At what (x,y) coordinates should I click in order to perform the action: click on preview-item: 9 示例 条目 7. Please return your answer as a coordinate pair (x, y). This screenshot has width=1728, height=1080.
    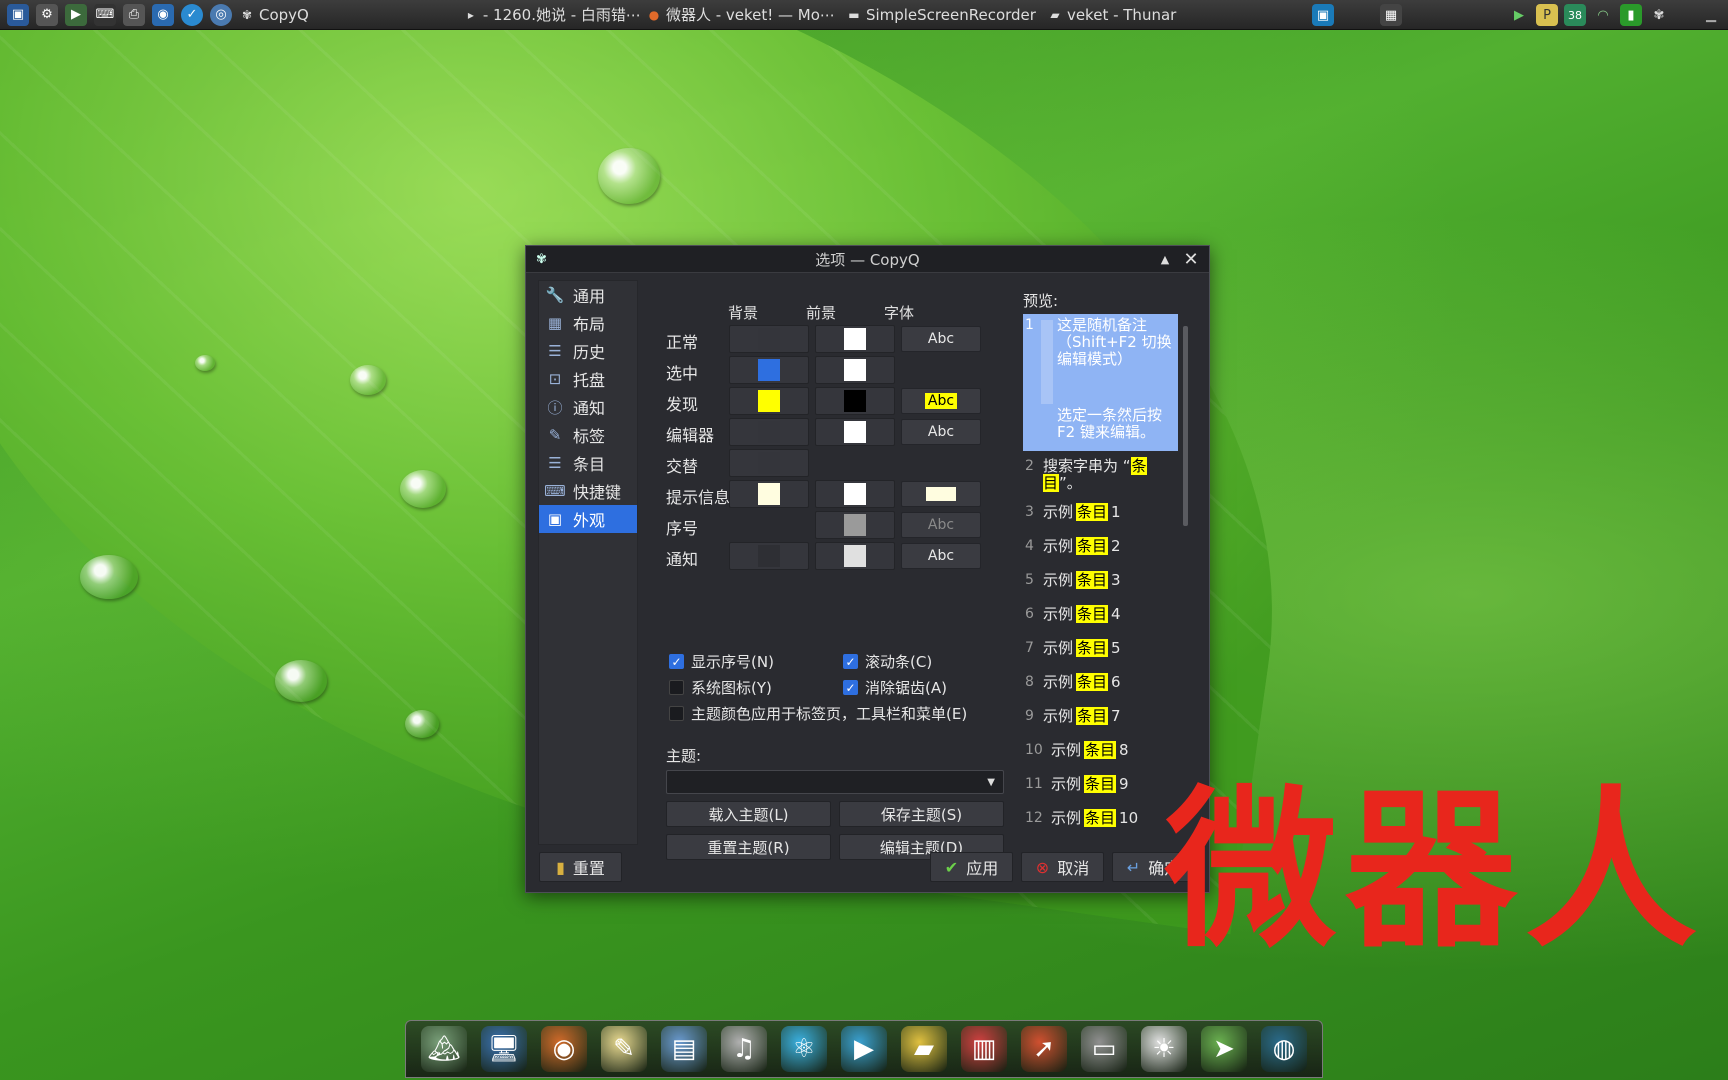
    Looking at the image, I should click on (1100, 716).